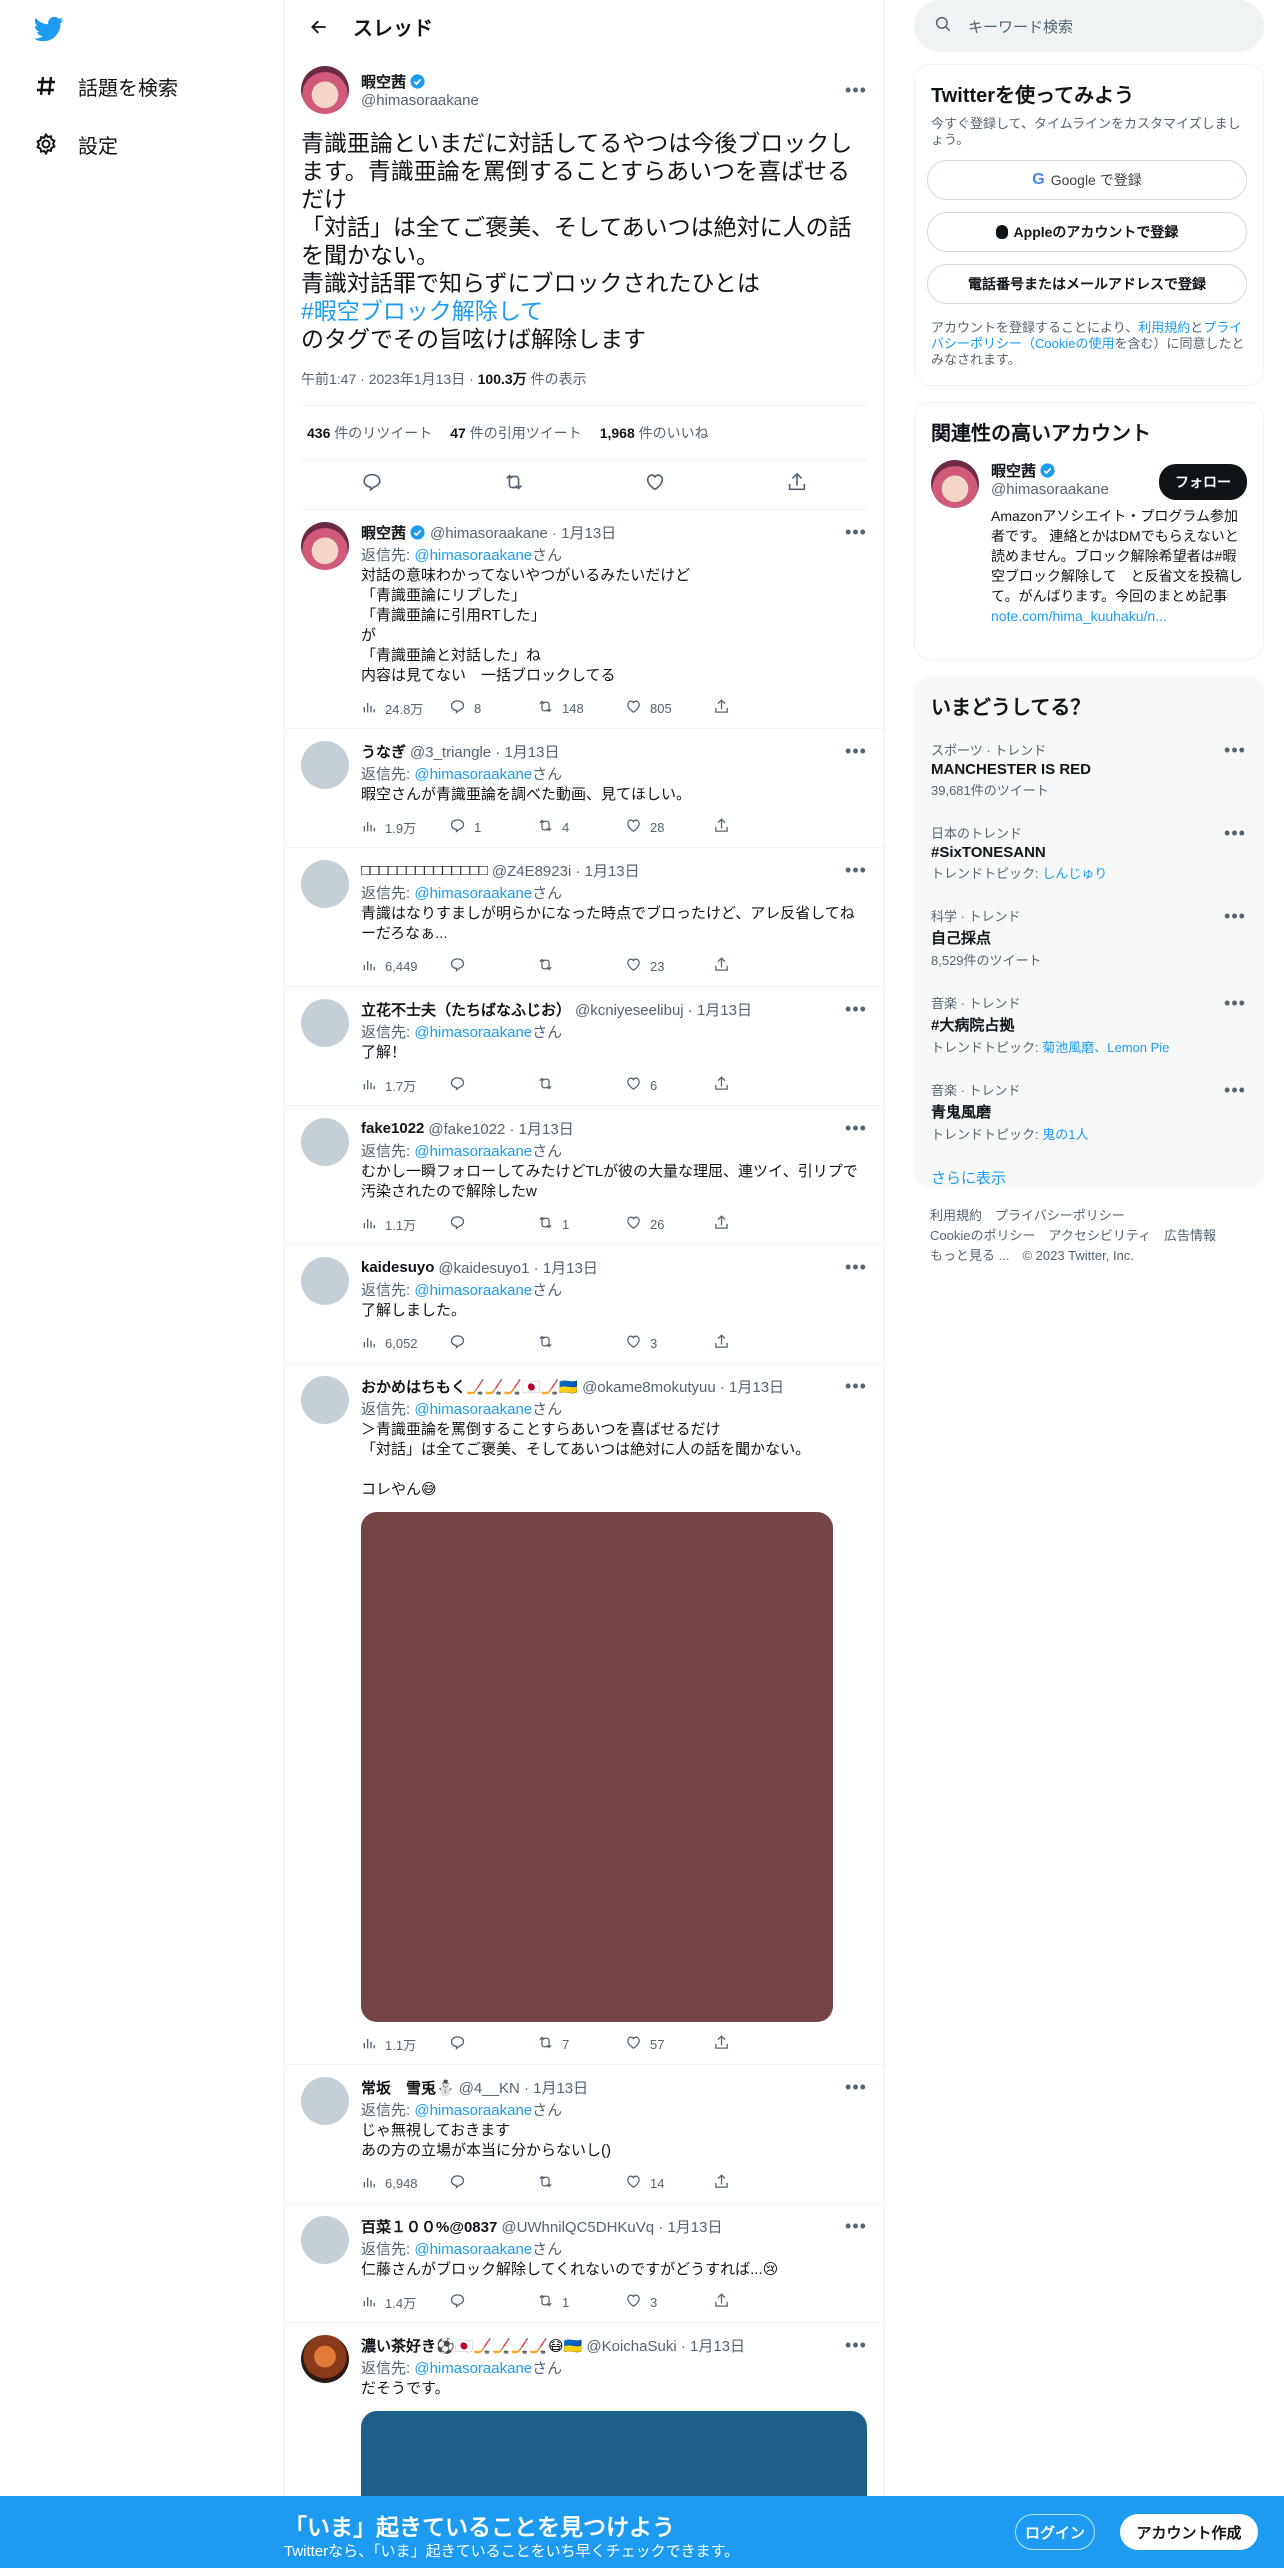 This screenshot has height=2568, width=1284. What do you see at coordinates (1075, 489) in the screenshot?
I see `related-handle: @himasoraakane` at bounding box center [1075, 489].